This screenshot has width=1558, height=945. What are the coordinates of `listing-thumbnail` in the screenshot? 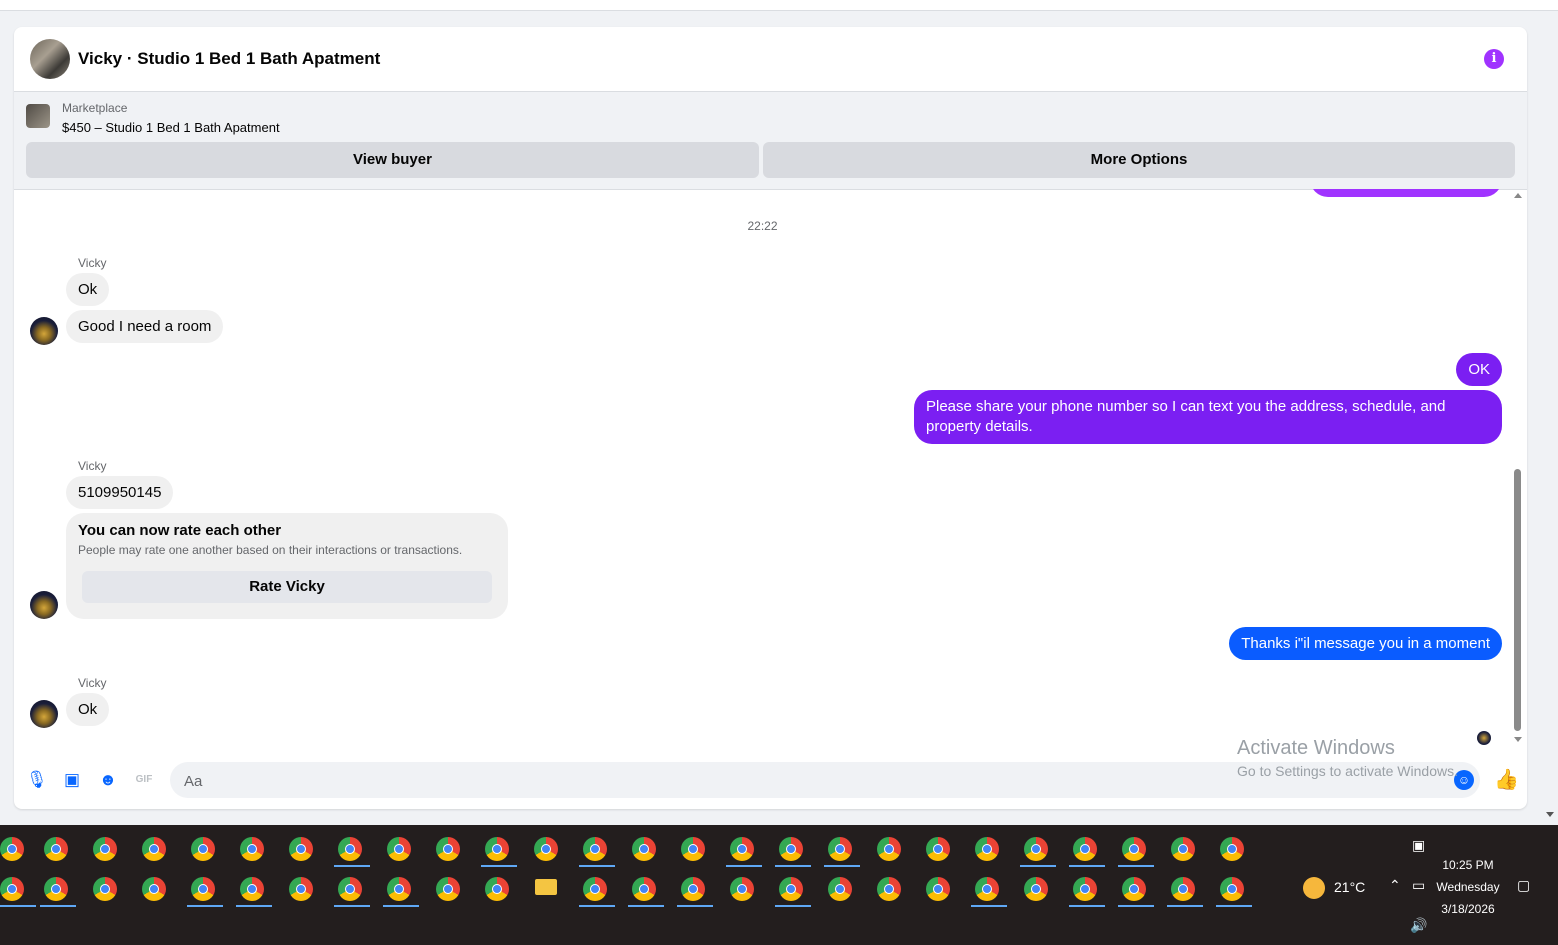 It's located at (38, 116).